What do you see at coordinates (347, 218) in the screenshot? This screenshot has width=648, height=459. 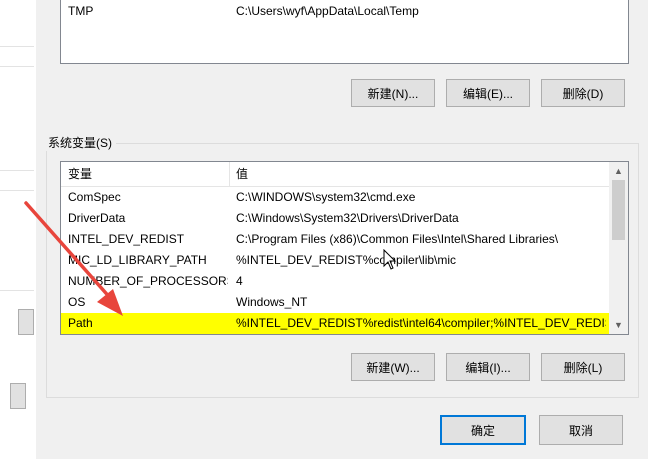 I see `variable-value: C:\Windows\System32\Drivers\DriverData` at bounding box center [347, 218].